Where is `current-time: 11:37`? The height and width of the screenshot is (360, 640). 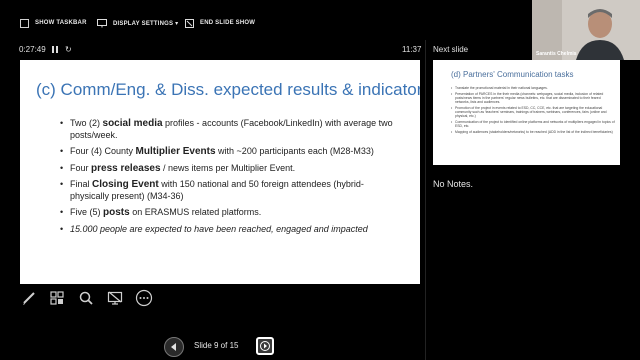
current-time: 11:37 is located at coordinates (412, 49).